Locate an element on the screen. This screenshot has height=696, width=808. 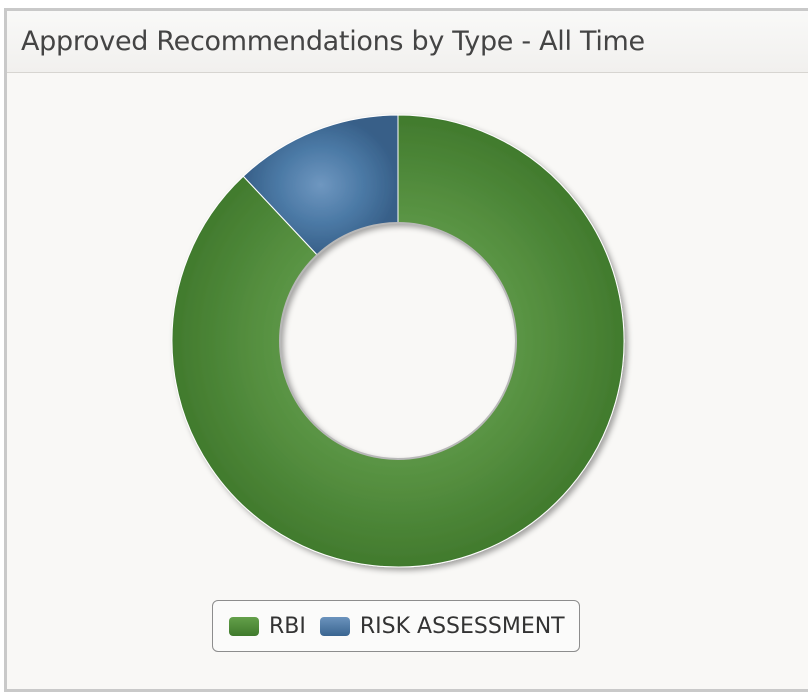
legend-item-risk-assessment: RISK ASSESSMENT is located at coordinates (442, 626).